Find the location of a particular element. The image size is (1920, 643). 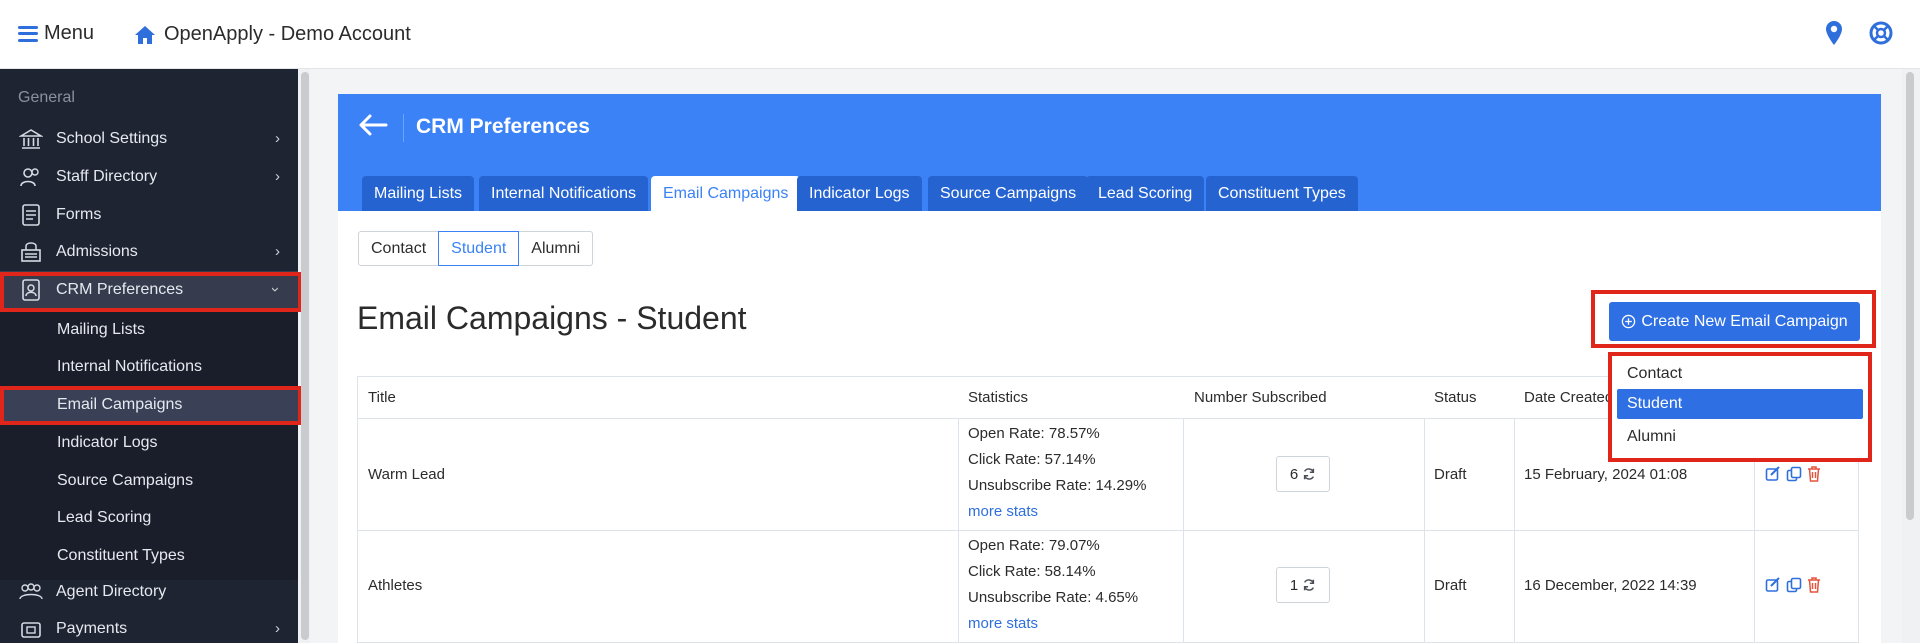

subscribed-count: 6 is located at coordinates (1294, 474).